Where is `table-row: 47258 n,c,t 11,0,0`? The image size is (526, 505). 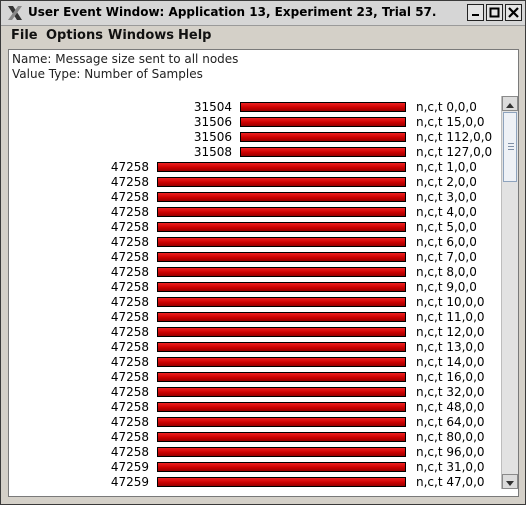
table-row: 47258 n,c,t 11,0,0 is located at coordinates (255, 317).